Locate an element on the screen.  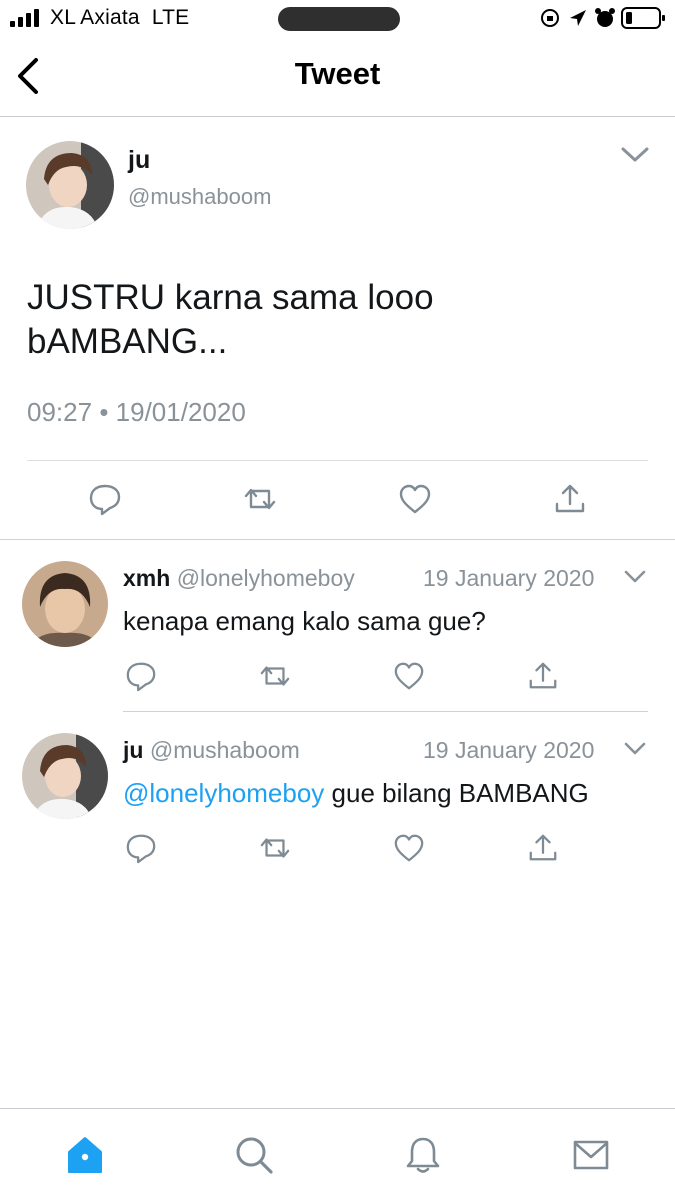
page-title: Tweet is located at coordinates (337, 73).